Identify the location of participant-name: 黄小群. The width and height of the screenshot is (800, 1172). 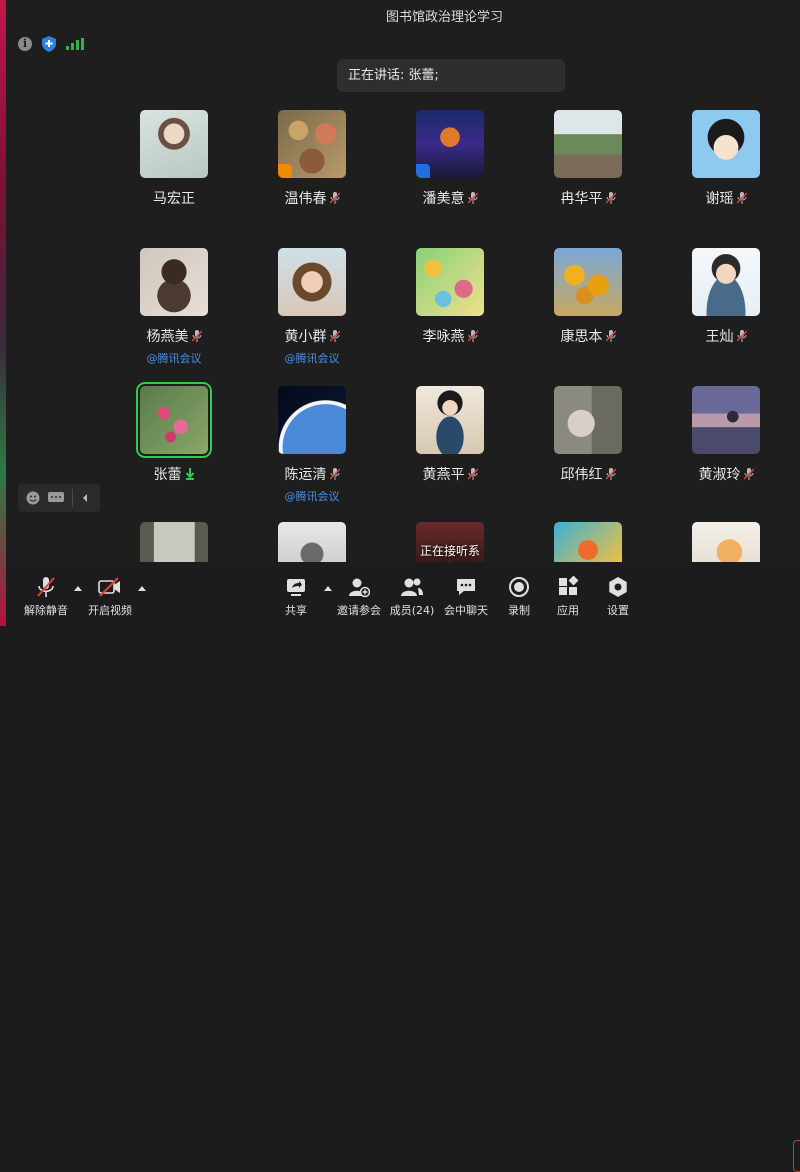
(305, 337).